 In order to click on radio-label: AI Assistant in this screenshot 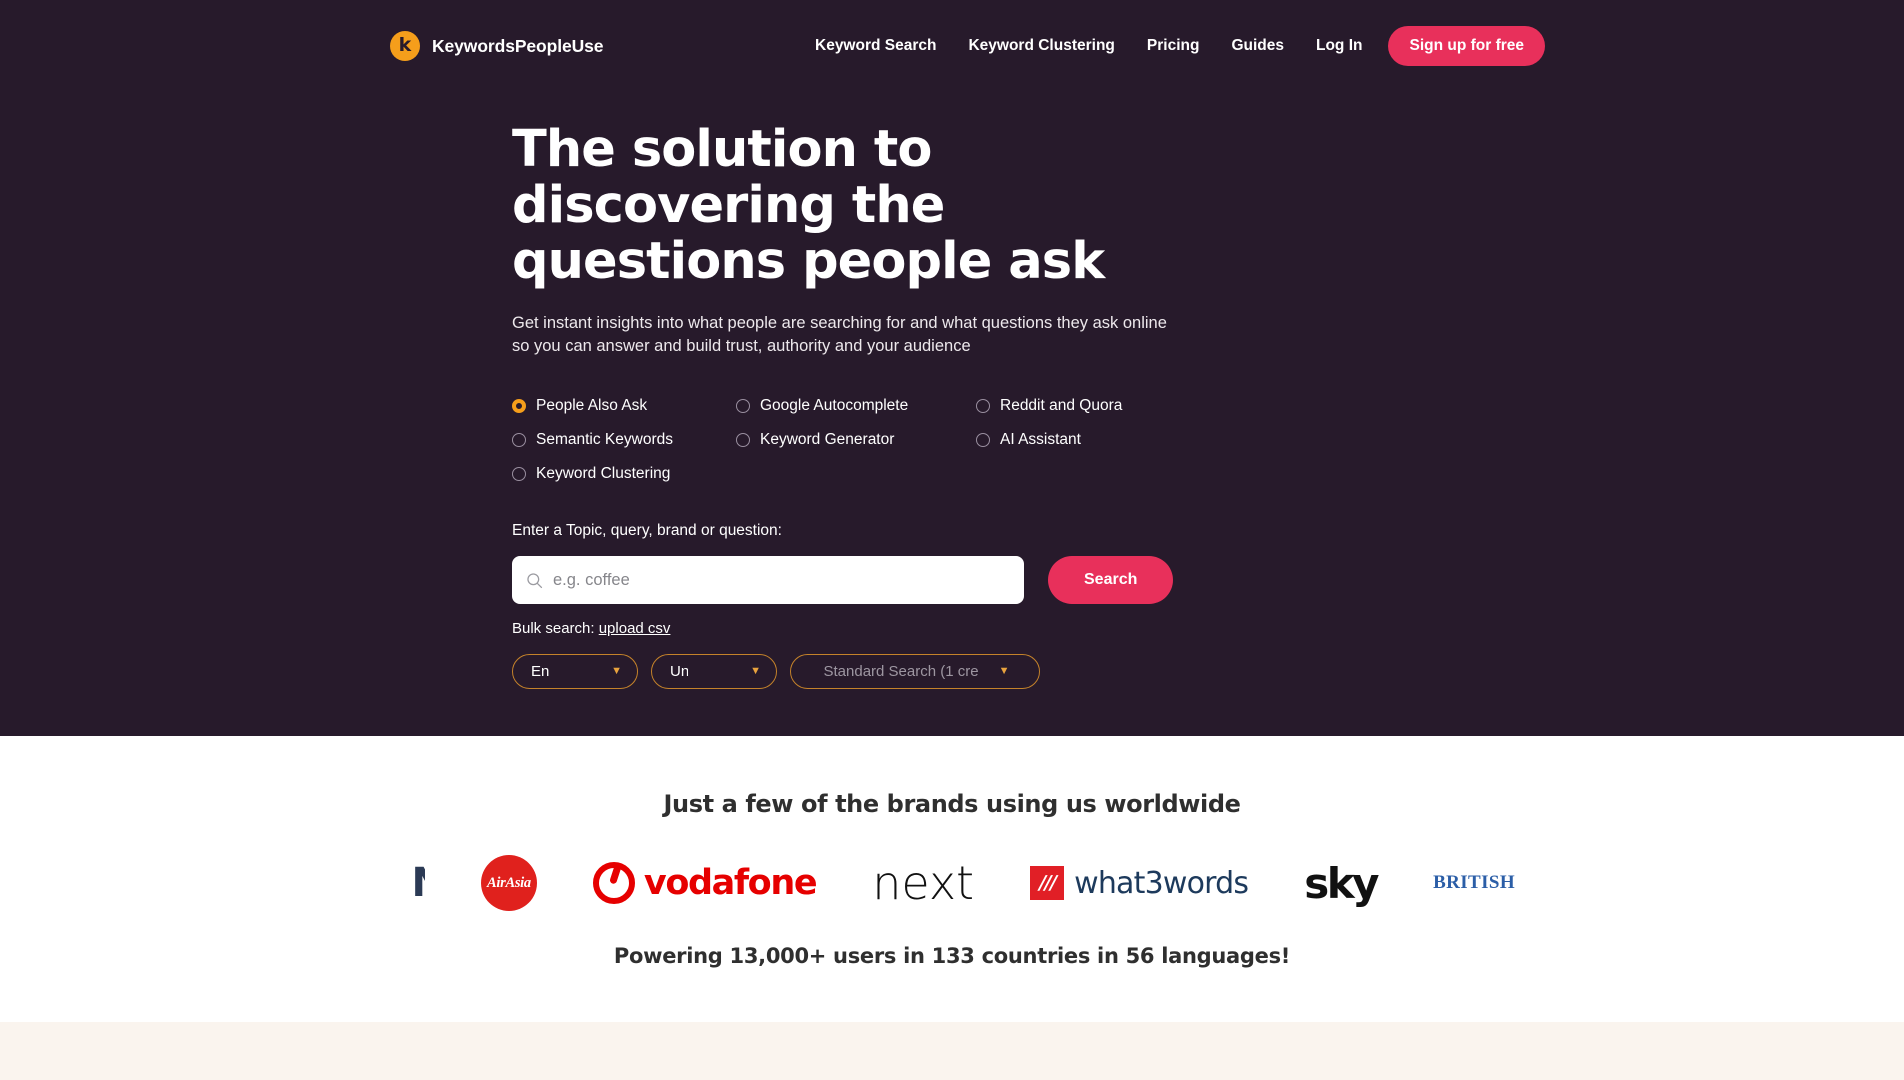, I will do `click(1040, 439)`.